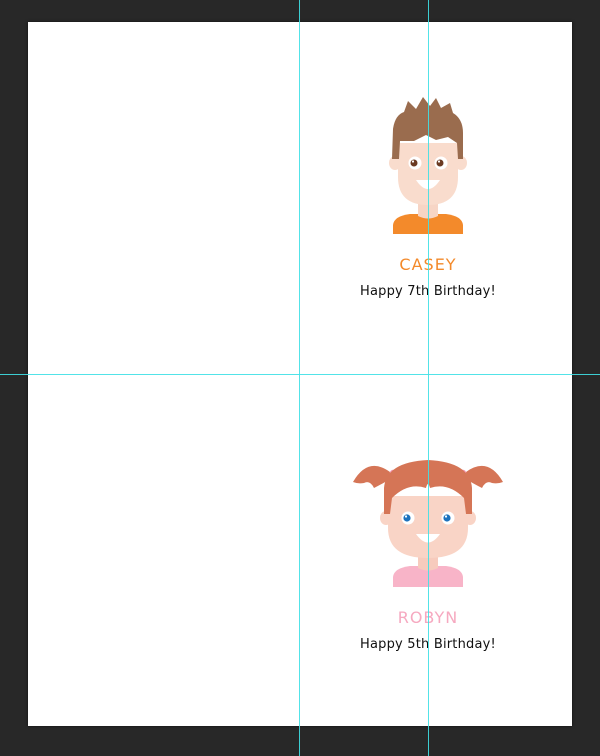 Image resolution: width=600 pixels, height=756 pixels. I want to click on horizontal-guide-middle, so click(300, 374).